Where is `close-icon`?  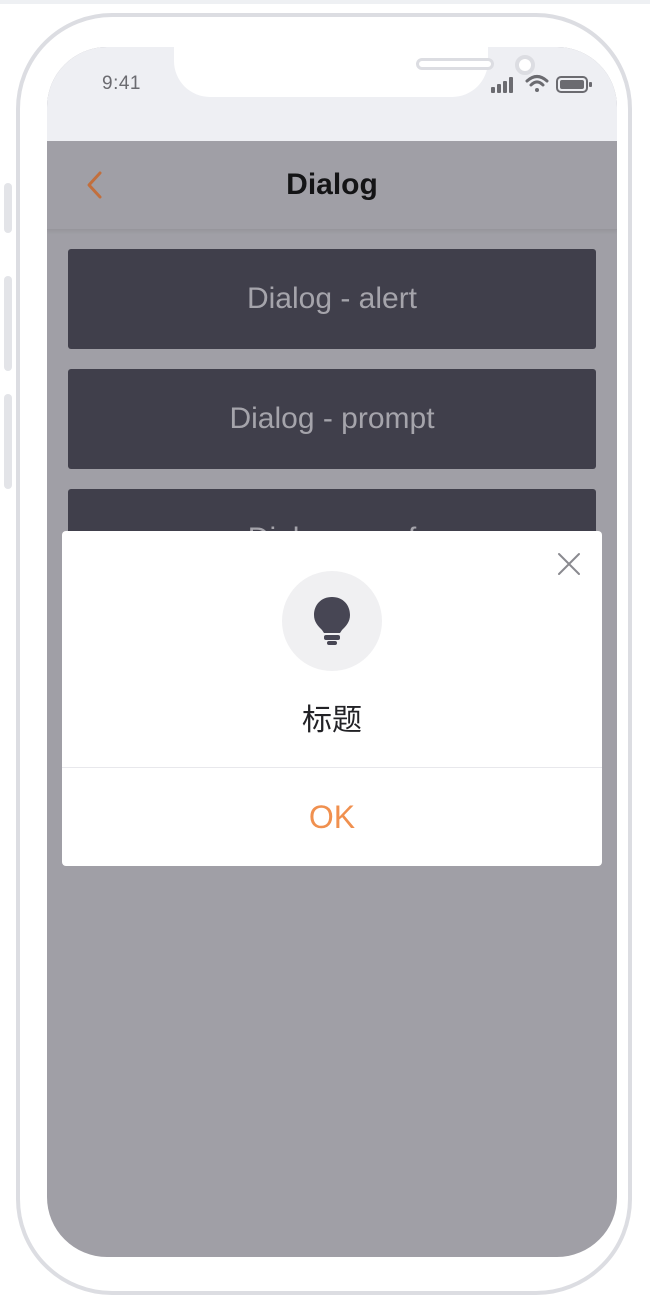 close-icon is located at coordinates (569, 564).